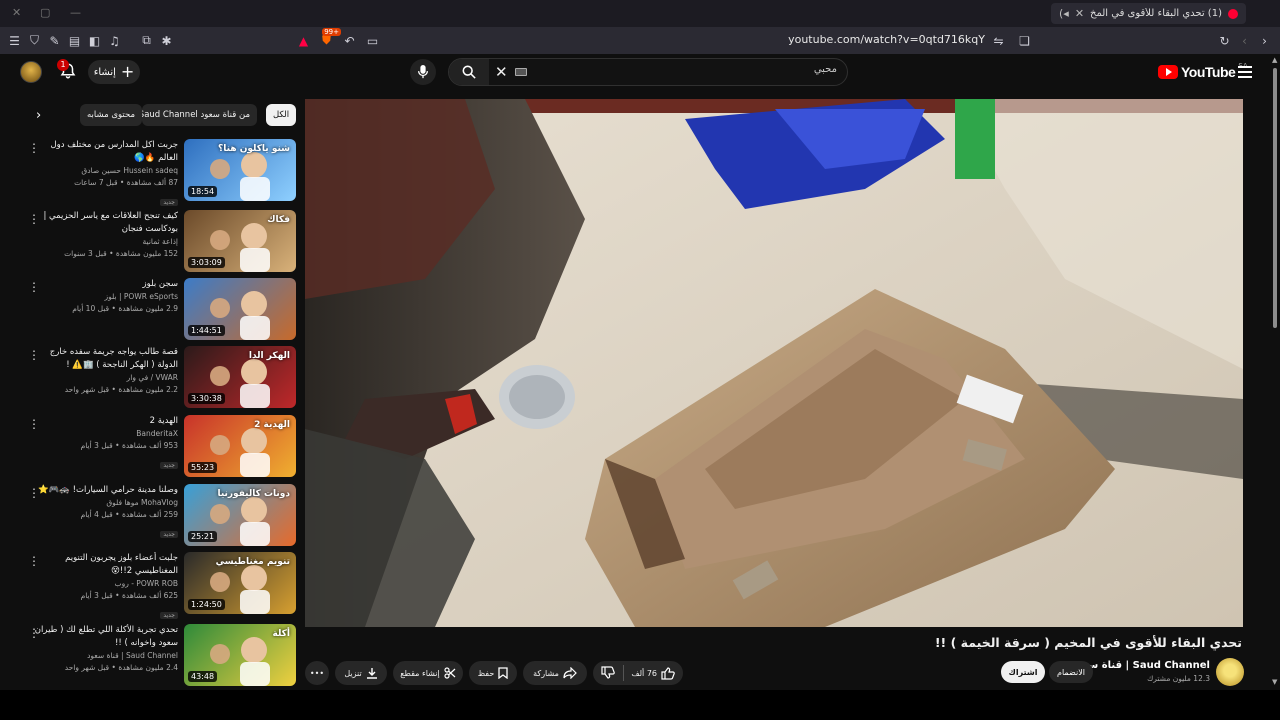 This screenshot has height=720, width=1280. I want to click on undo-icon: ↶, so click(349, 40).